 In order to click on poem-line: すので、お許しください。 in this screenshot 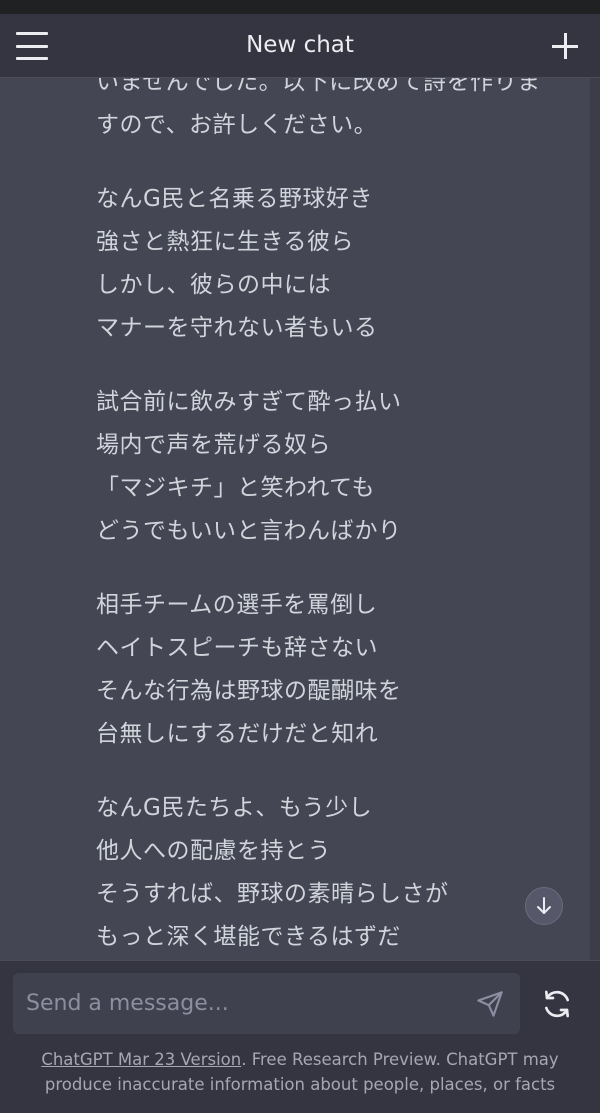, I will do `click(237, 125)`.